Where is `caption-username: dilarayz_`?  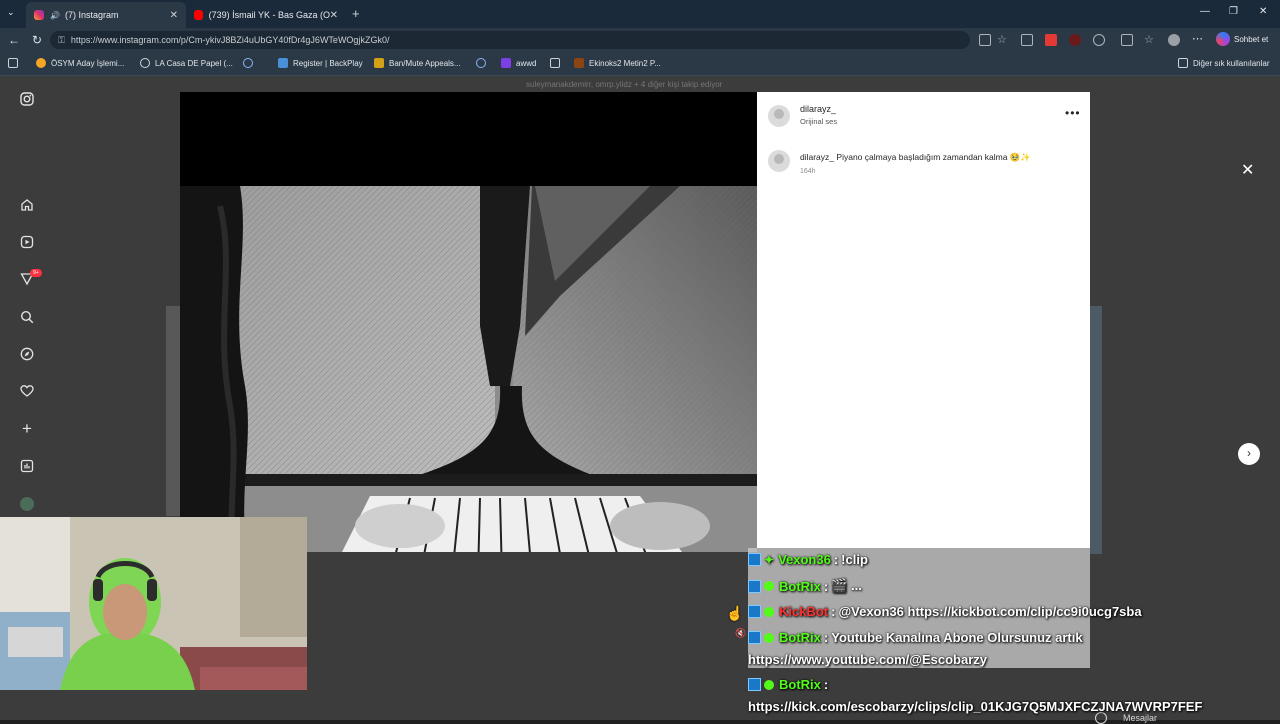 caption-username: dilarayz_ is located at coordinates (817, 157).